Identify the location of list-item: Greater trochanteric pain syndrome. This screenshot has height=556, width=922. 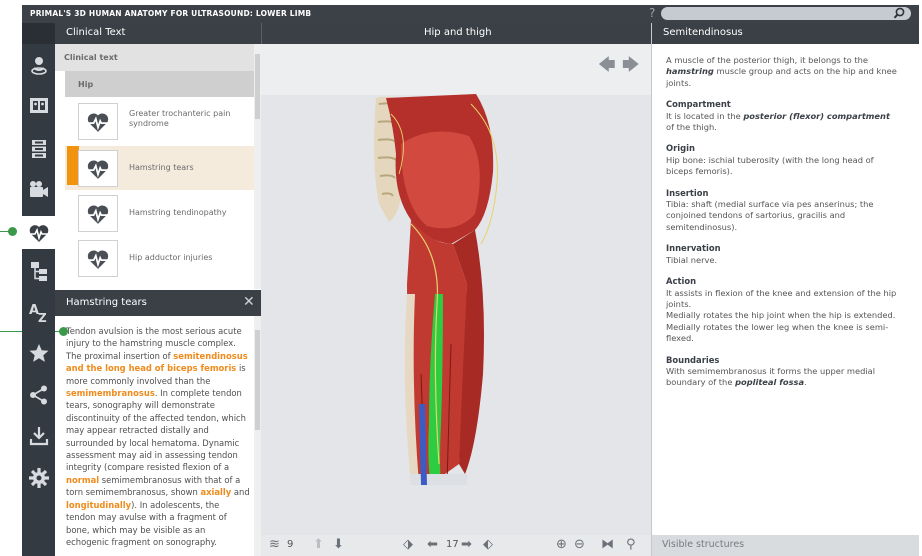
(159, 121).